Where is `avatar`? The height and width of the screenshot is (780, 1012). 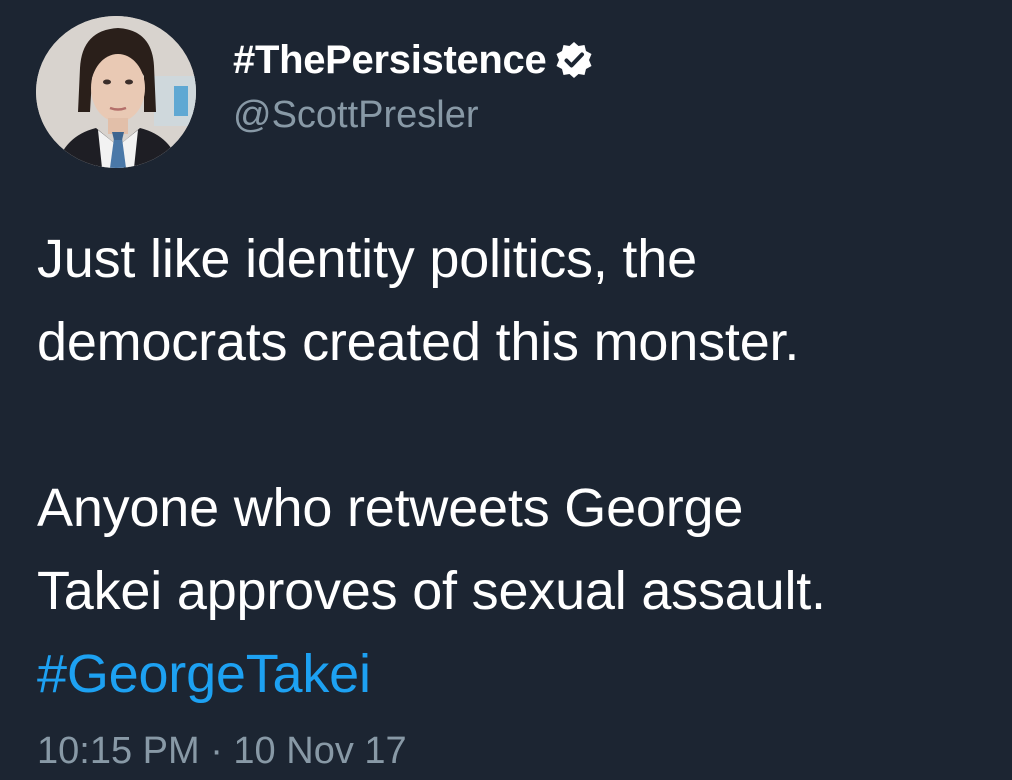 avatar is located at coordinates (116, 92).